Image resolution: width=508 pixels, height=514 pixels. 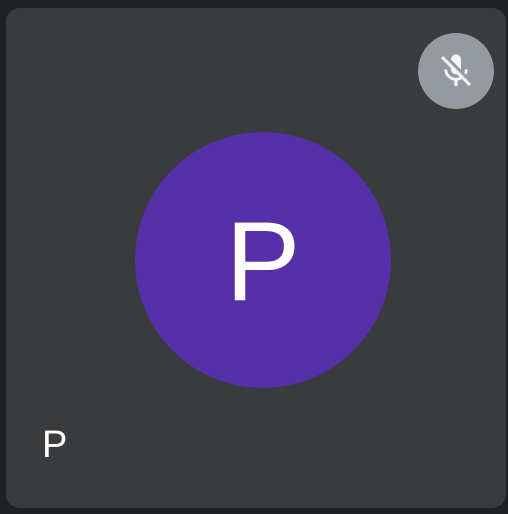 I want to click on participant-name: P, so click(x=55, y=445).